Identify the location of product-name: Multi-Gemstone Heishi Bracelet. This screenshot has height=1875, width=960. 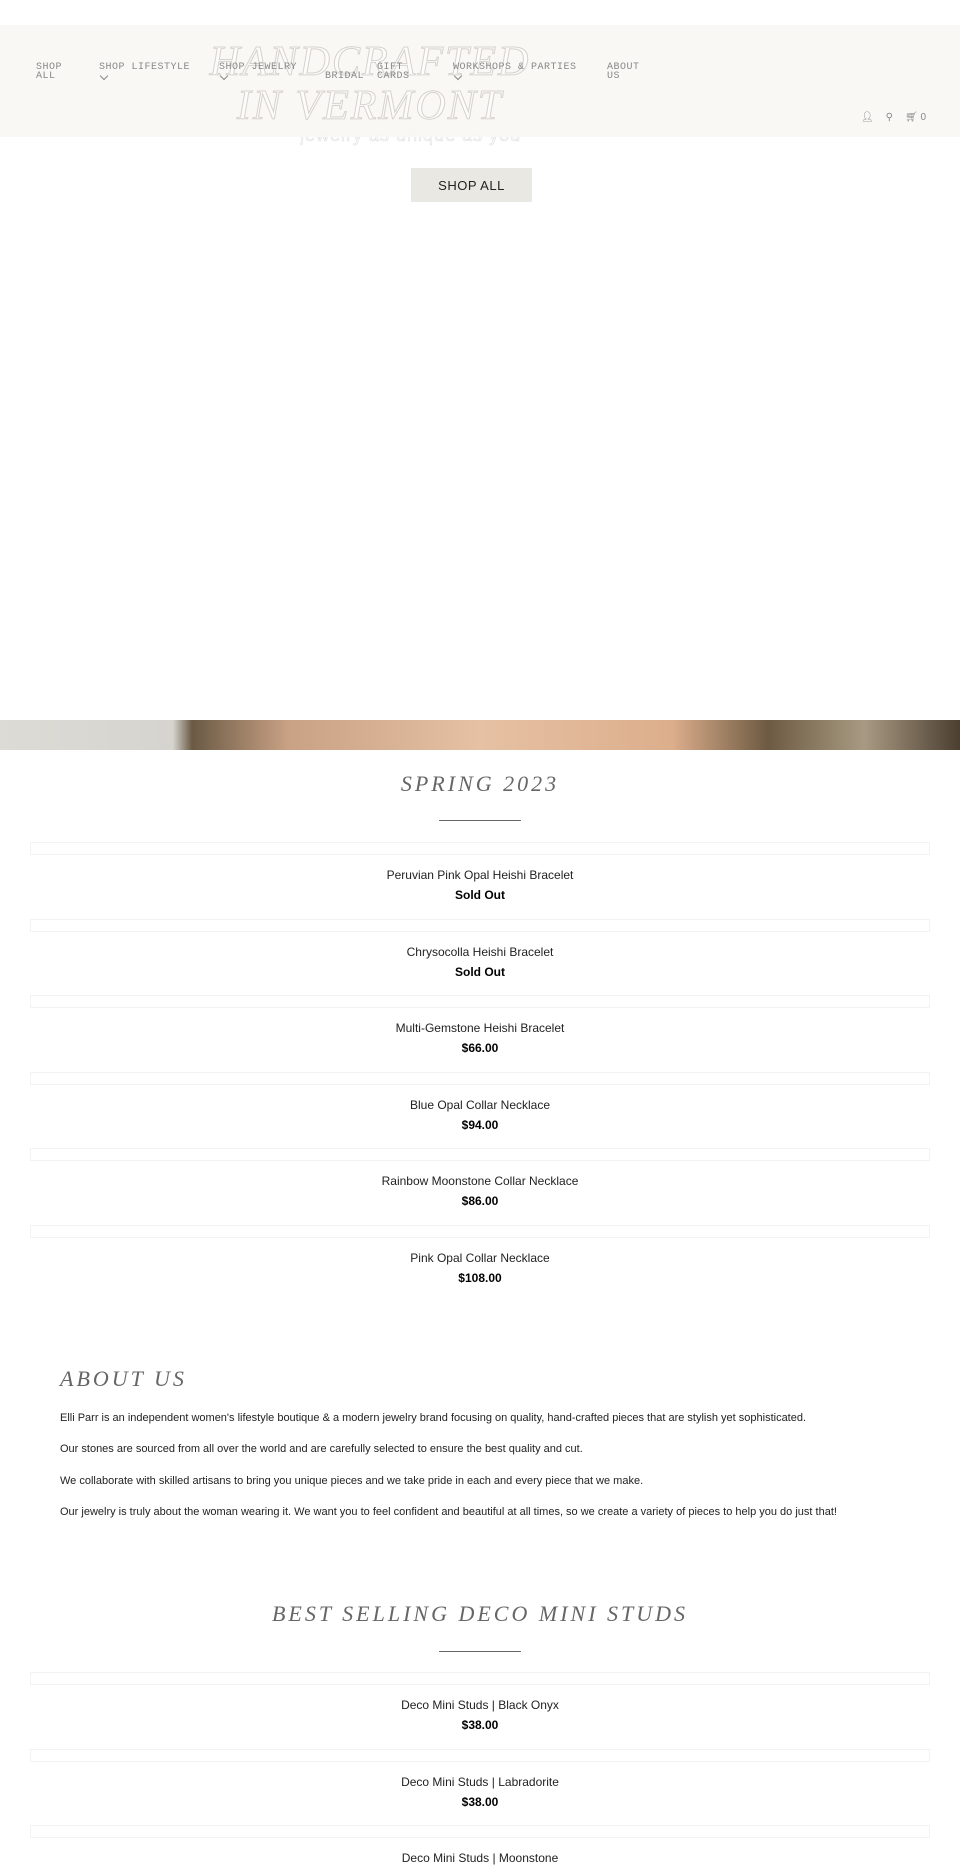
(480, 1028).